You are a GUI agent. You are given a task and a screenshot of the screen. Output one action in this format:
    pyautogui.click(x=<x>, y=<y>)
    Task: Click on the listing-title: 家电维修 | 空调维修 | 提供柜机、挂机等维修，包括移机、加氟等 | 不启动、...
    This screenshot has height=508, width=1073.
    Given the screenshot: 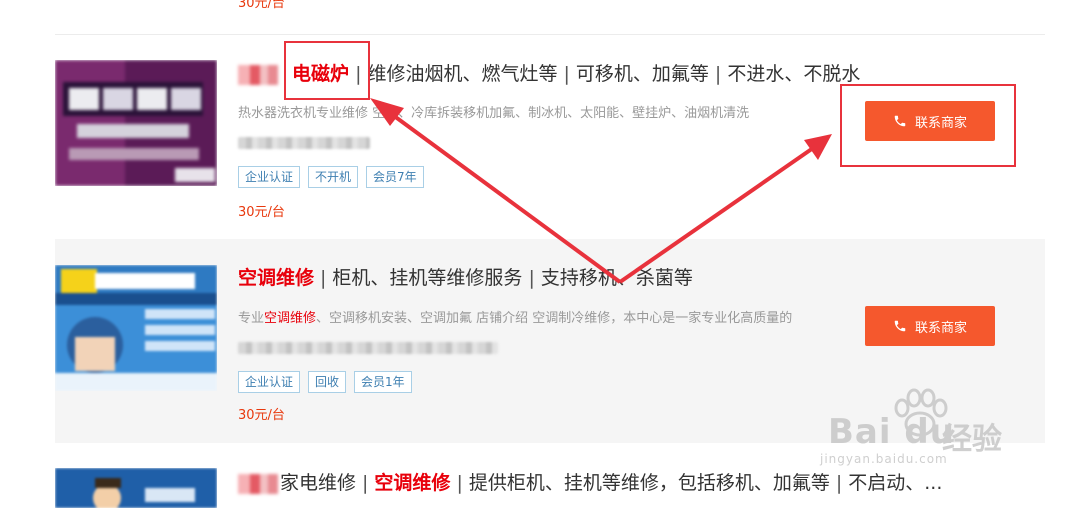 What is the action you would take?
    pyautogui.click(x=590, y=483)
    